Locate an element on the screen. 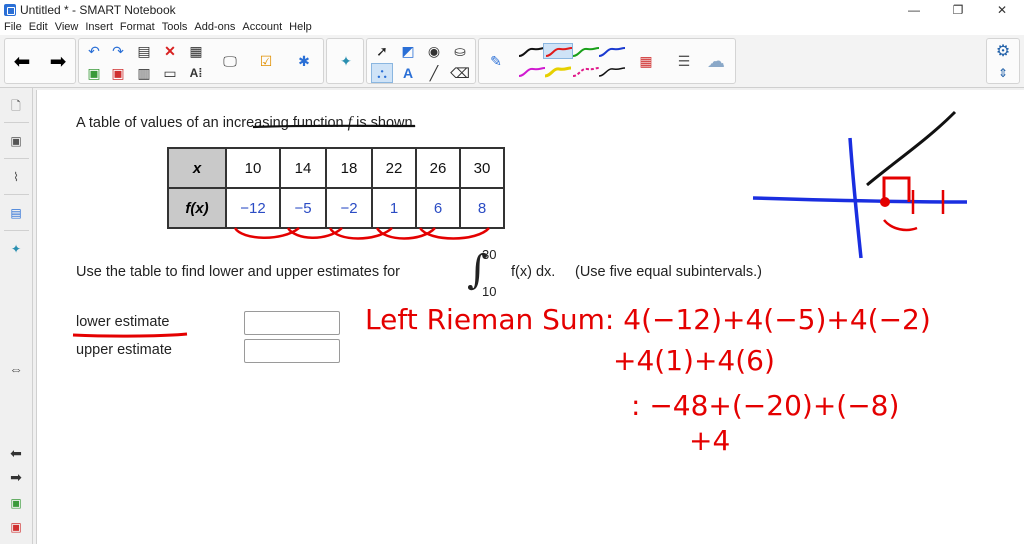 This screenshot has height=544, width=1024. shapes-icon: ◩ is located at coordinates (408, 51).